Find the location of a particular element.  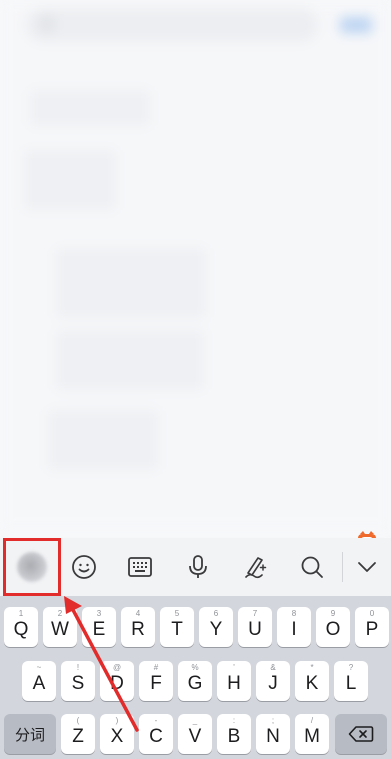

key-label: I is located at coordinates (294, 629).